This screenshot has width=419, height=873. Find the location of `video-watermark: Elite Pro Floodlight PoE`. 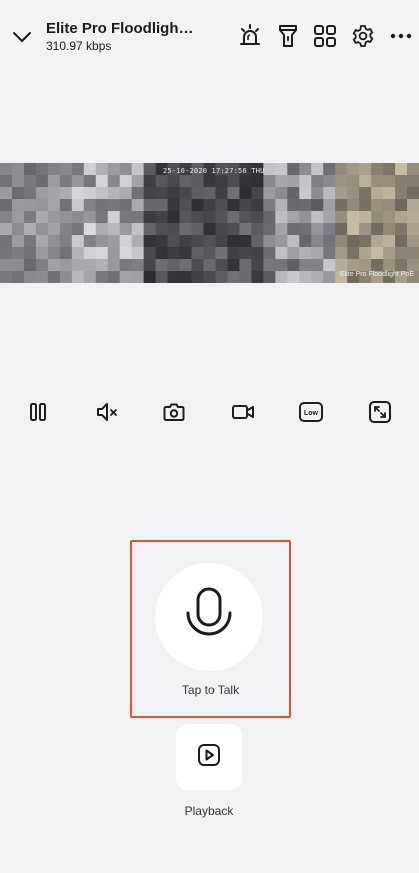

video-watermark: Elite Pro Floodlight PoE is located at coordinates (377, 274).